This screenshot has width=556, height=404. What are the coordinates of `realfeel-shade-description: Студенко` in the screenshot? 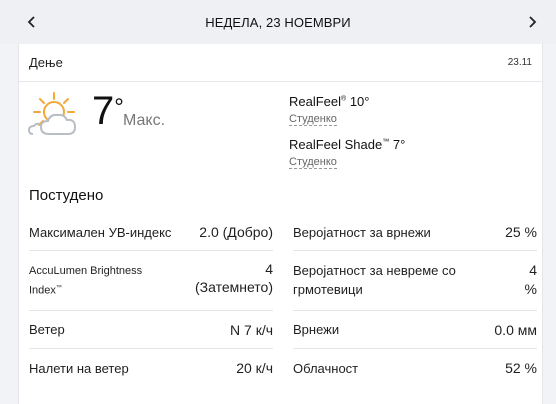 It's located at (313, 162).